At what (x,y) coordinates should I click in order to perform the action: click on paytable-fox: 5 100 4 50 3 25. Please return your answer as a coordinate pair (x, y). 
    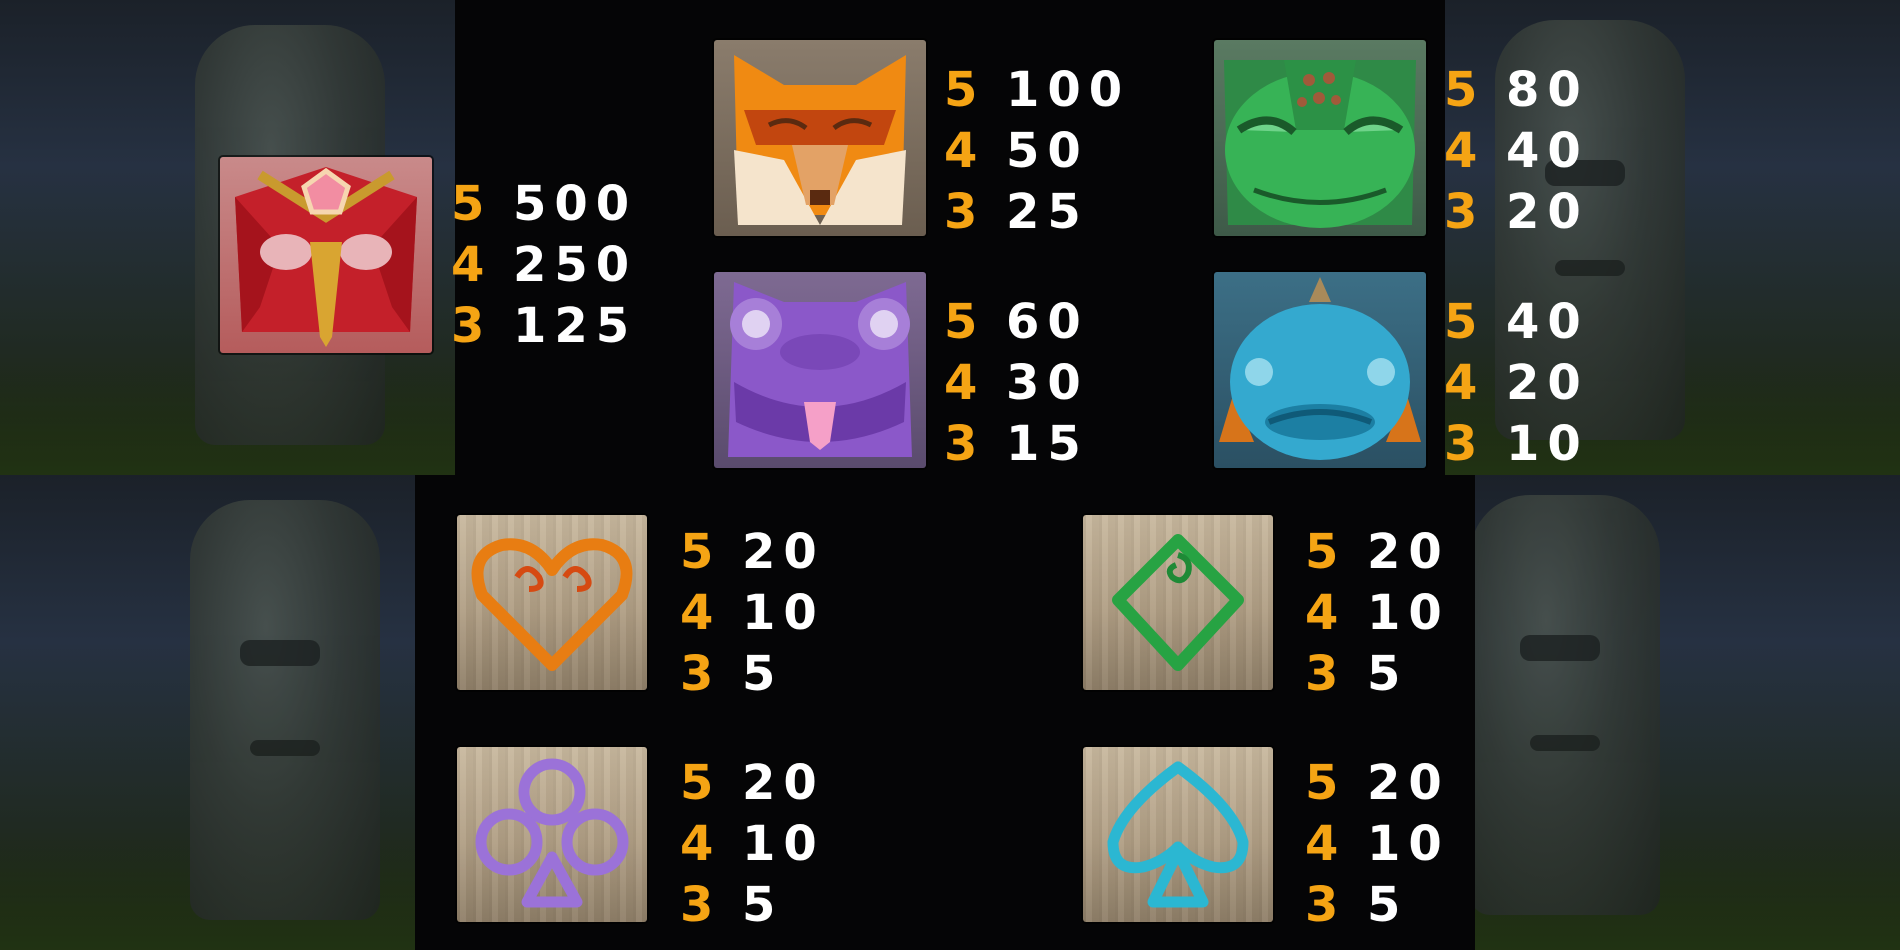
    Looking at the image, I should click on (1037, 151).